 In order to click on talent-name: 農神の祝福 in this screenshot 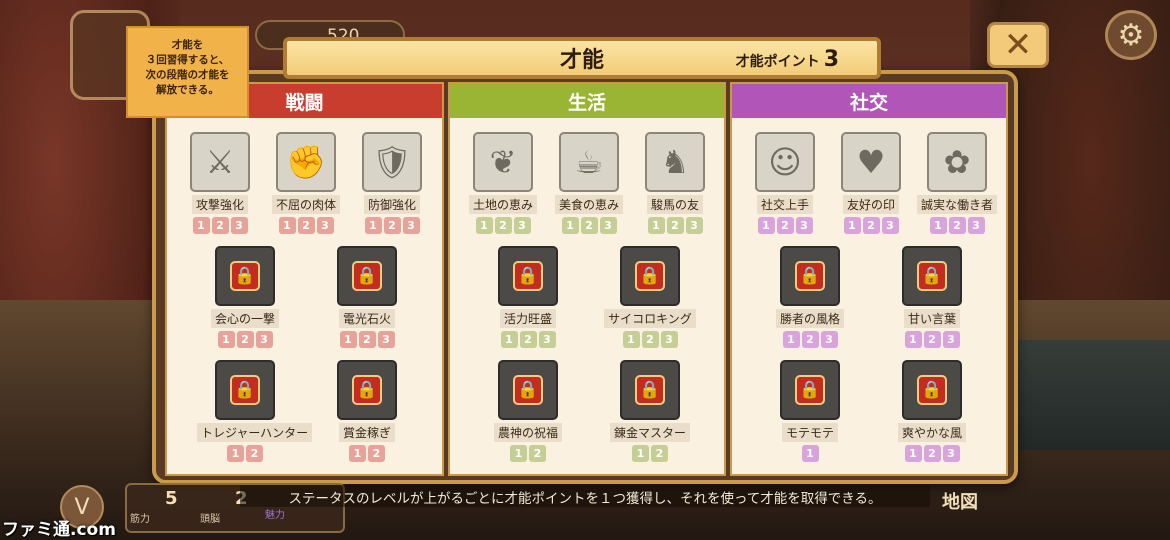, I will do `click(527, 432)`.